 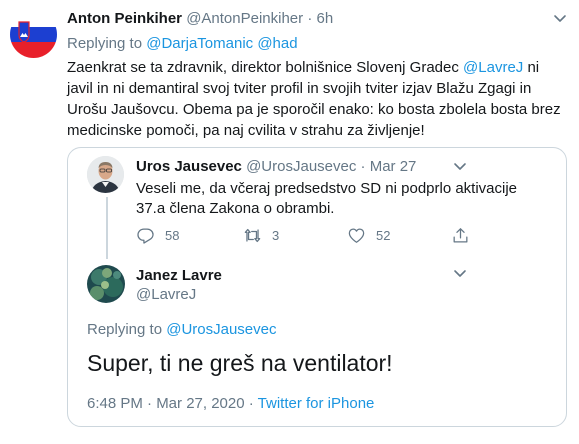 I want to click on tweet-header: Anton Peinkiher @AntonPeinkiher · 6h, so click(x=200, y=18).